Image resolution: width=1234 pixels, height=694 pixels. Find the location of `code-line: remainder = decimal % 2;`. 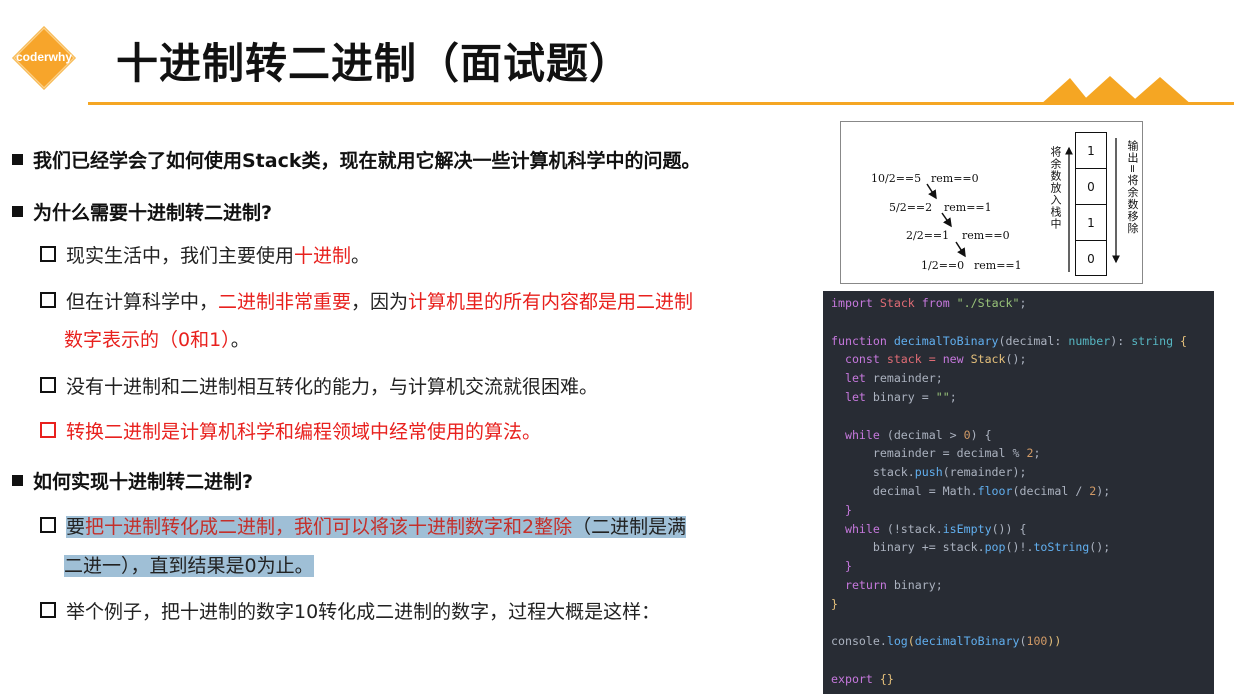

code-line: remainder = decimal % 2; is located at coordinates (1022, 453).